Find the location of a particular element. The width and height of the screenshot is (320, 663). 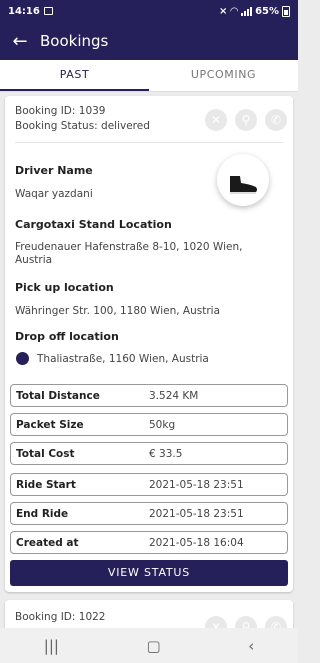

system-nav-bar: ||| ▢ ‹ is located at coordinates (149, 645).